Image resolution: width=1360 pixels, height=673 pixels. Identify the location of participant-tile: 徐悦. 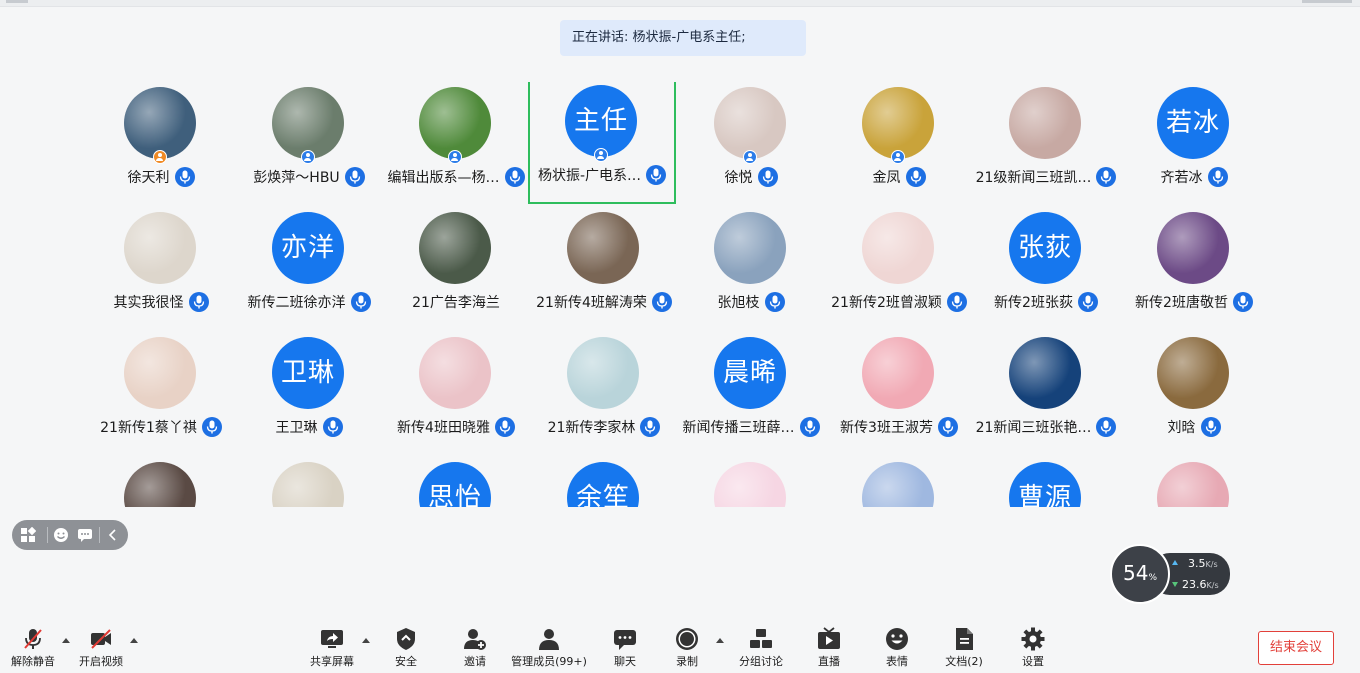
(751, 144).